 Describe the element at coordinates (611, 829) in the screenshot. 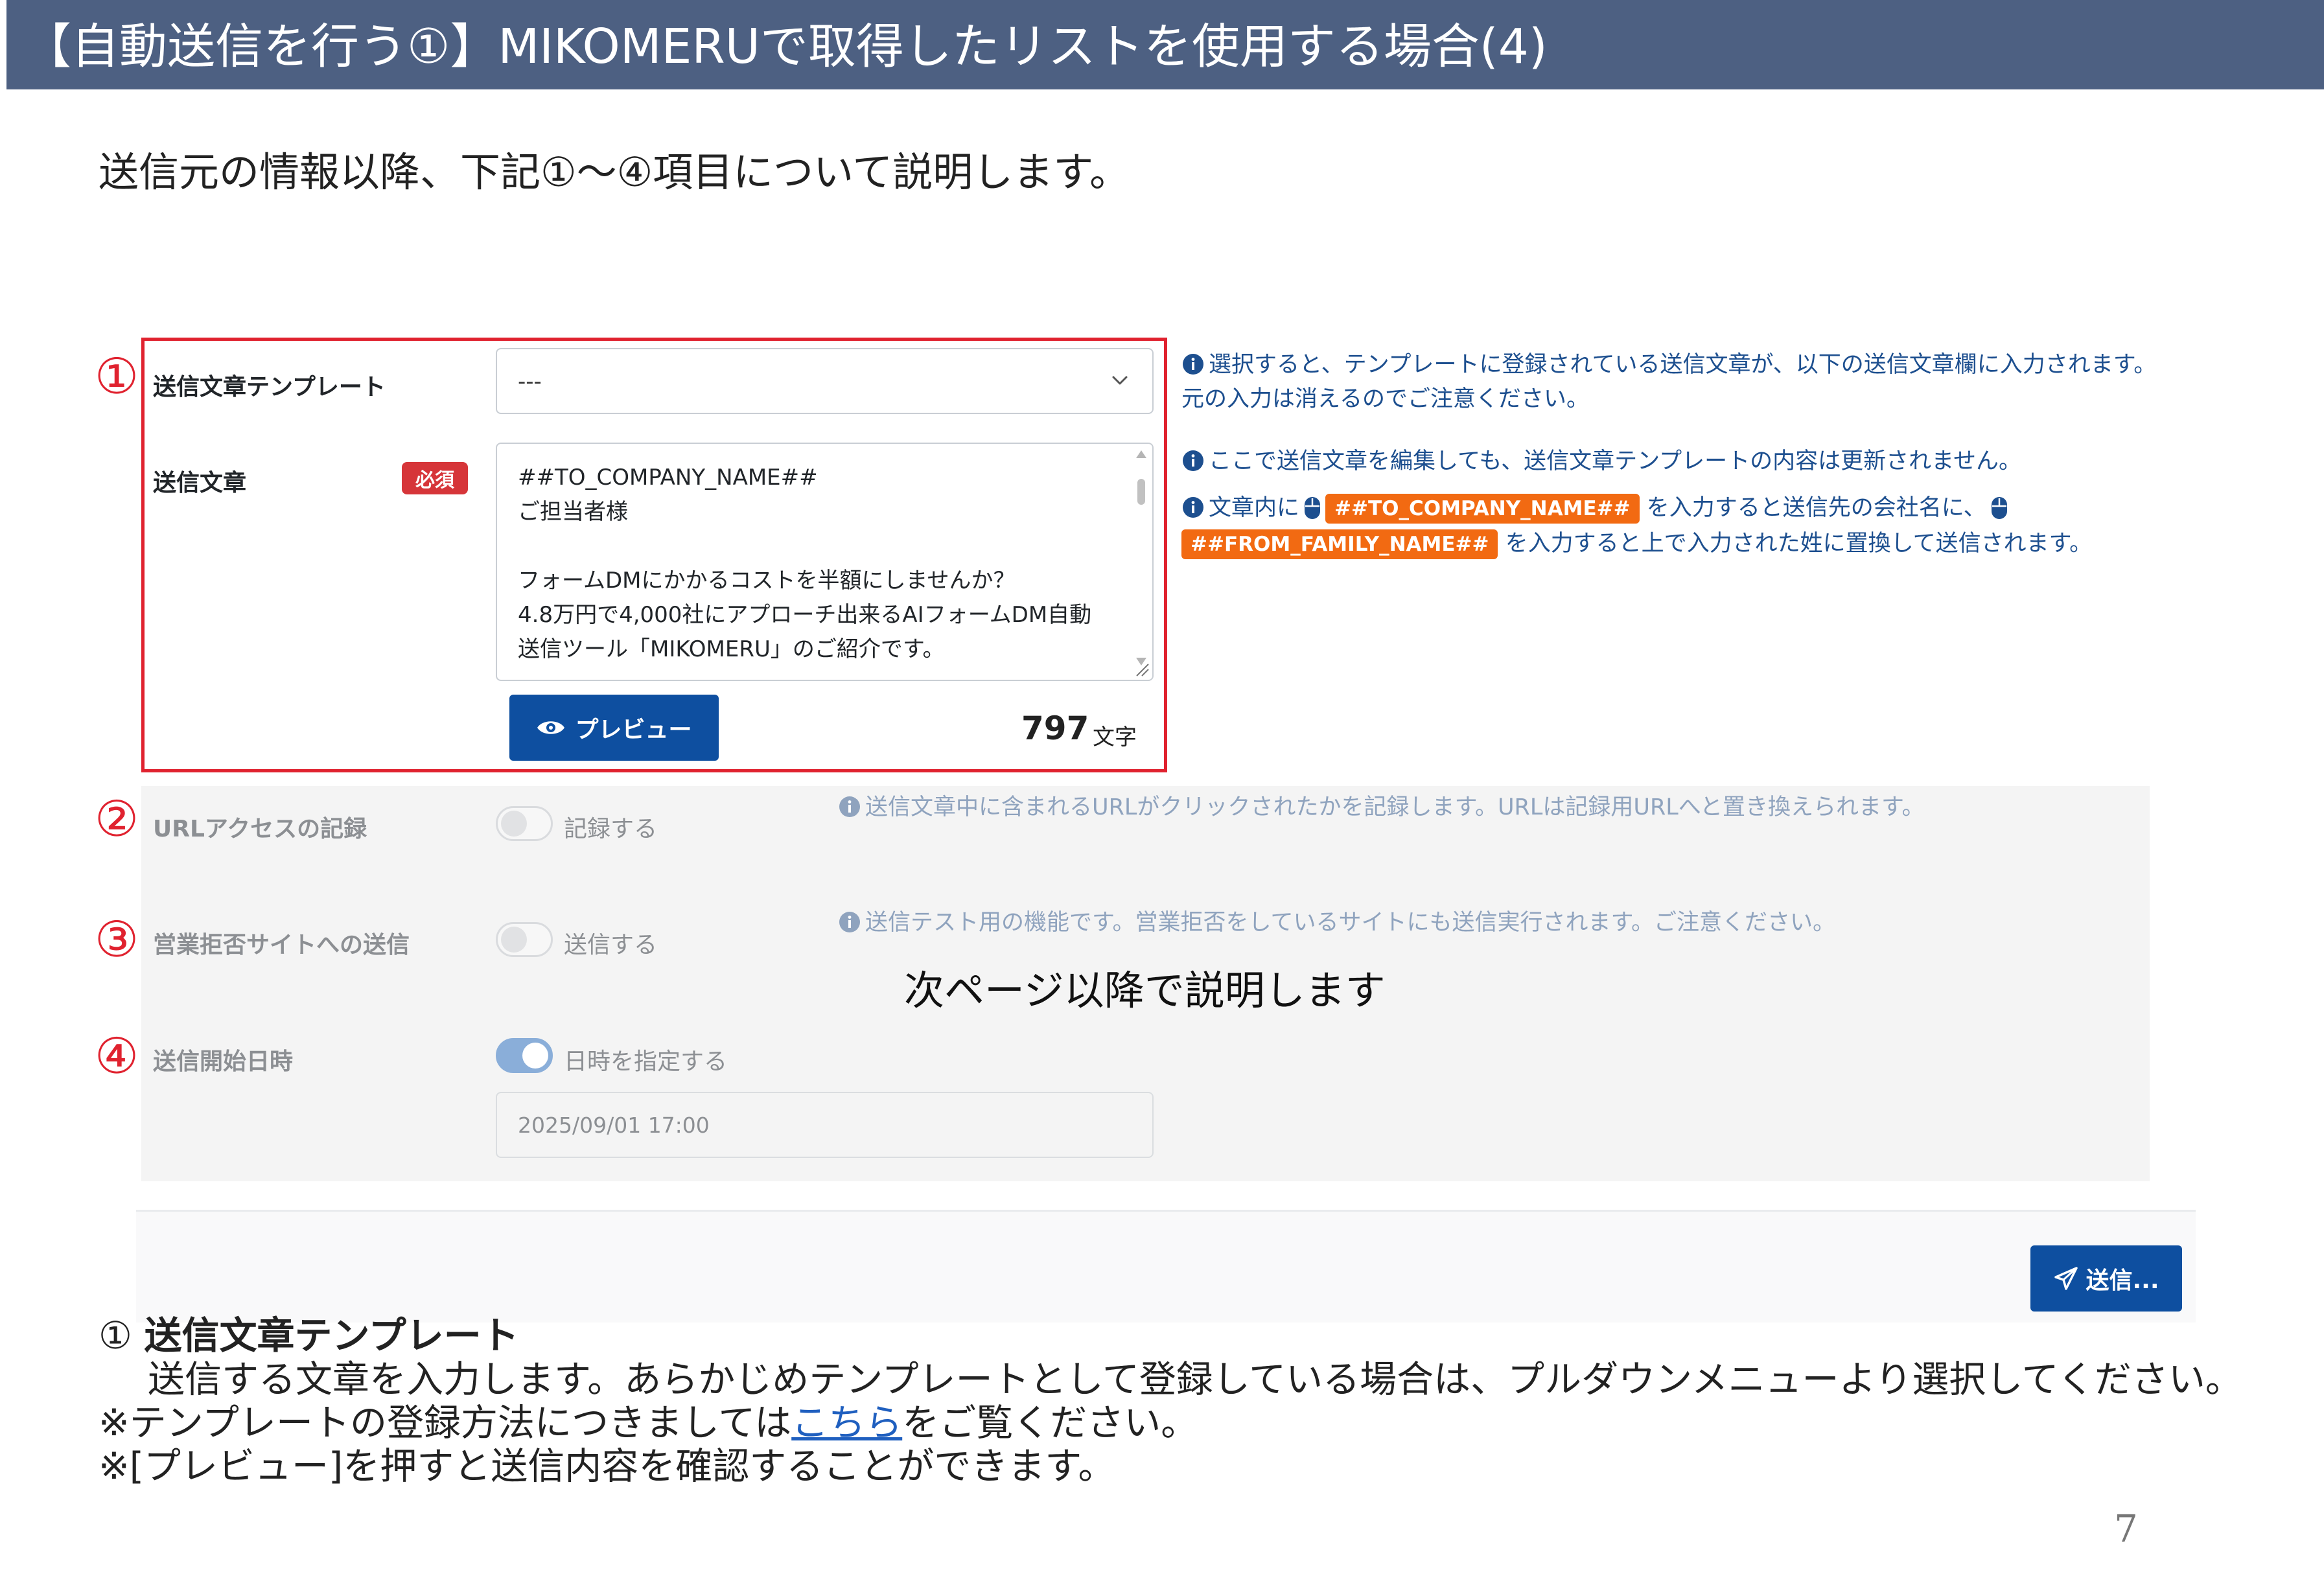

I see `url-access-toggle-label: 記録する` at that location.